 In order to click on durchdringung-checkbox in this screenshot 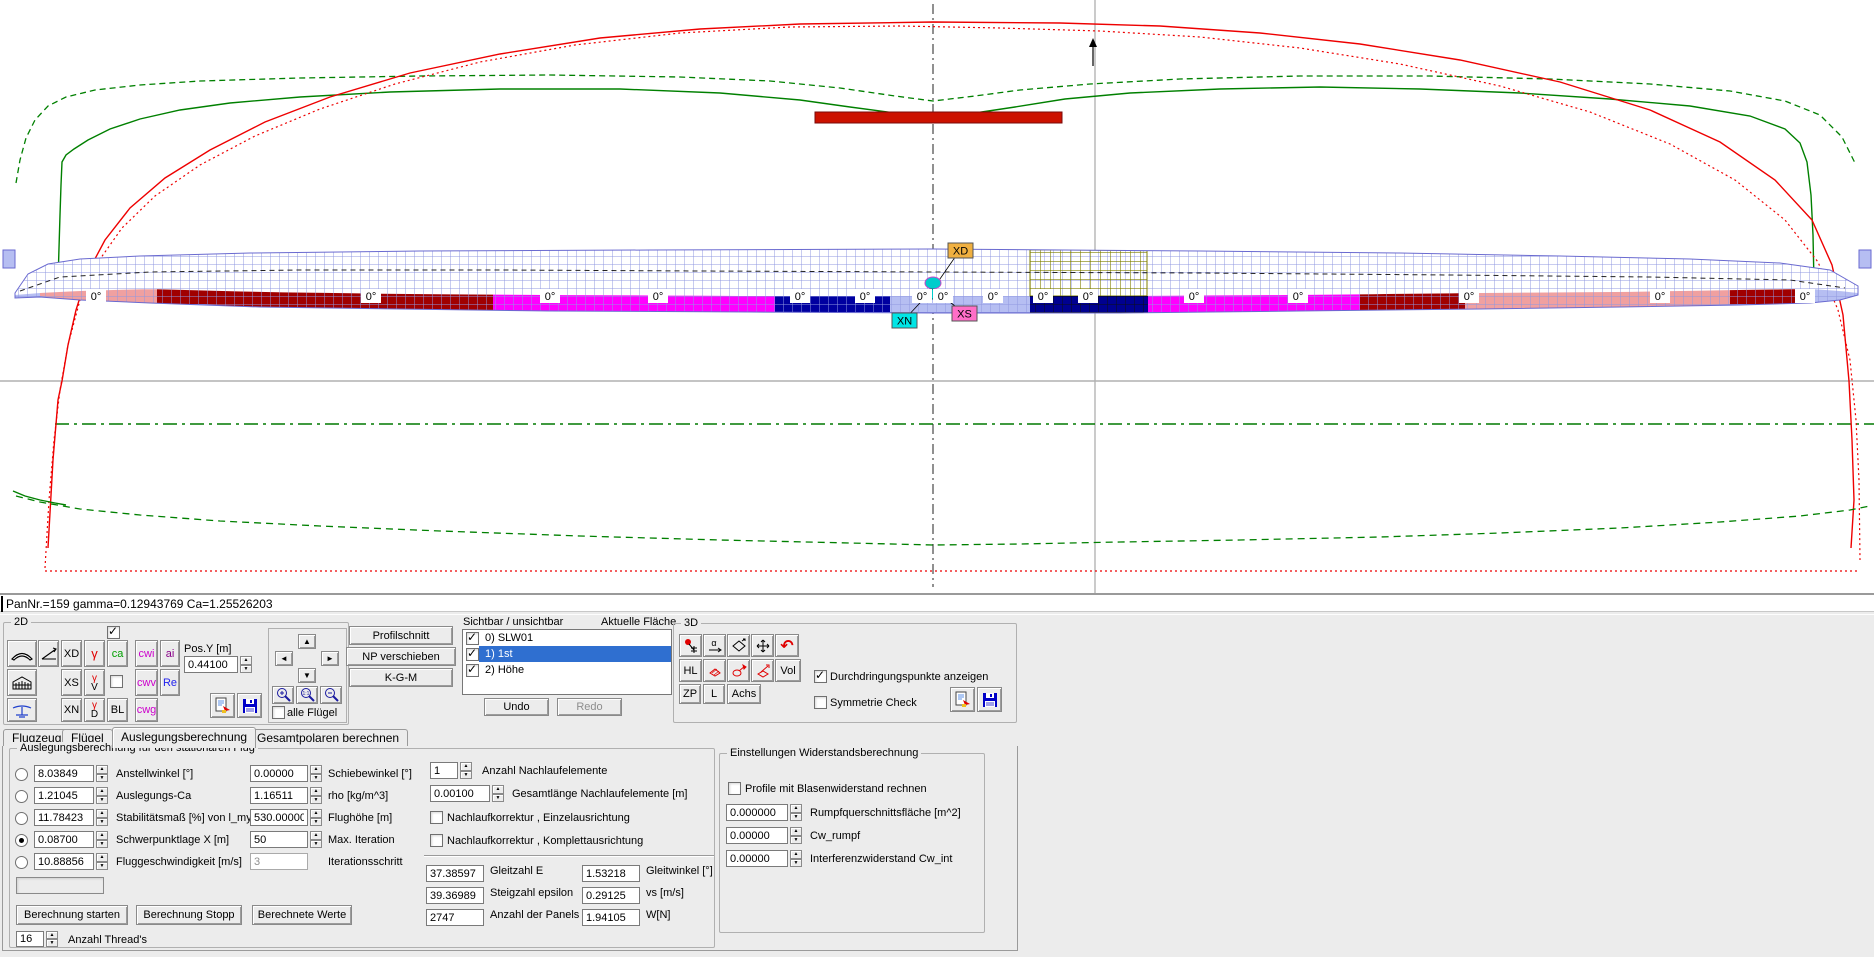, I will do `click(820, 675)`.